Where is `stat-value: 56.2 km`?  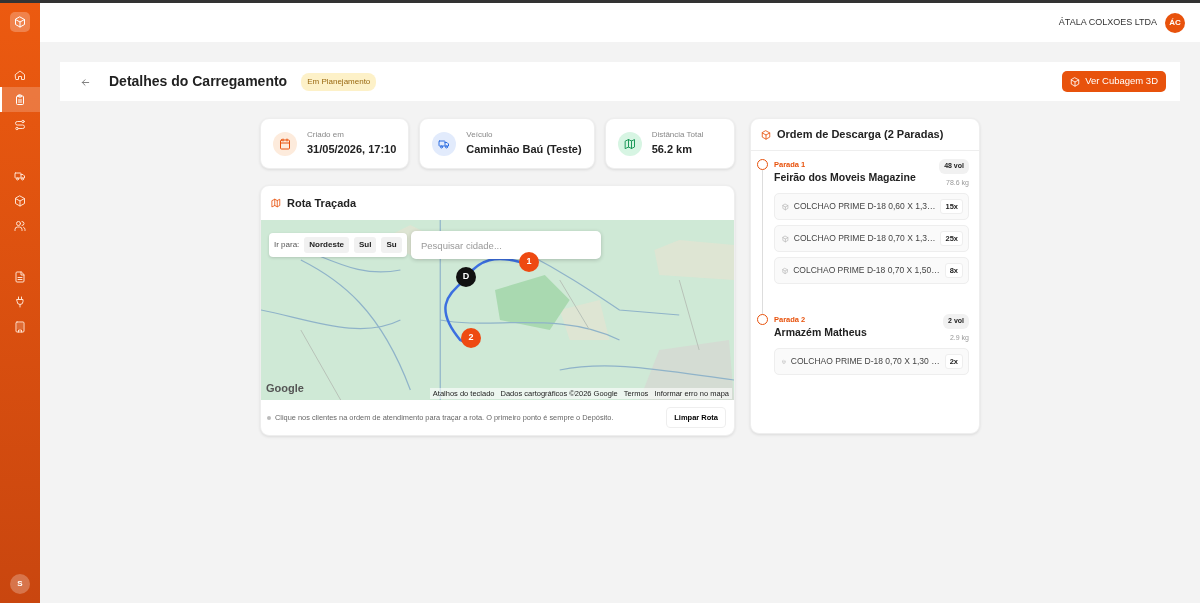
stat-value: 56.2 km is located at coordinates (672, 150).